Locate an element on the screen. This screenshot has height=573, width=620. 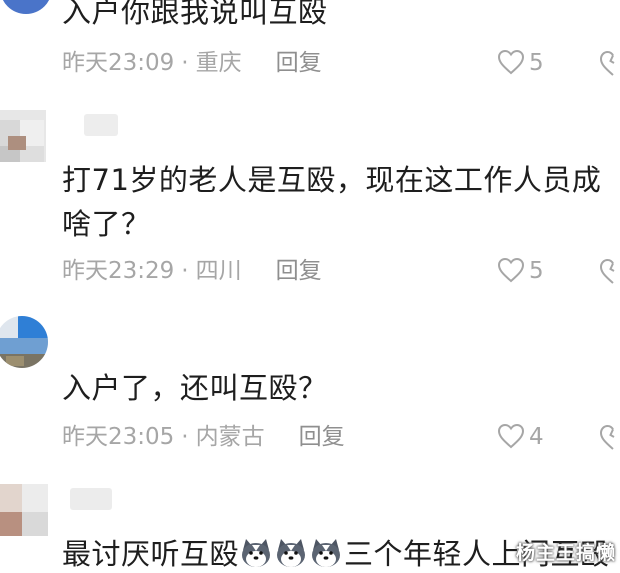
comment-time: 昨天23:29 is located at coordinates (118, 271).